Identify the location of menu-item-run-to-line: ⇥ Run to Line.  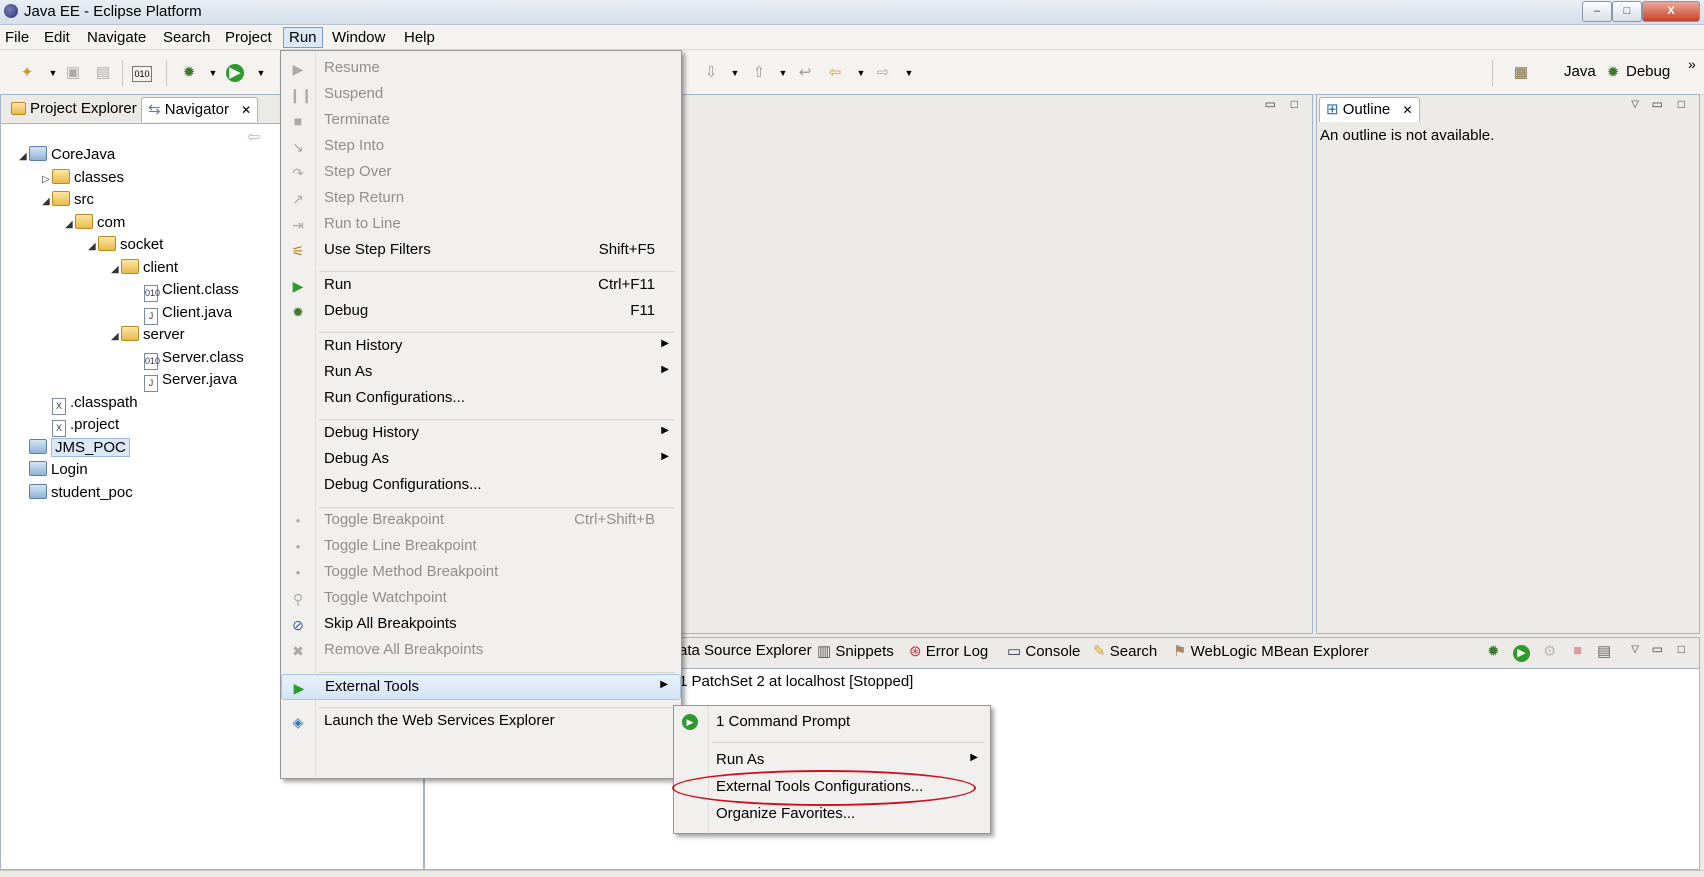
(481, 225).